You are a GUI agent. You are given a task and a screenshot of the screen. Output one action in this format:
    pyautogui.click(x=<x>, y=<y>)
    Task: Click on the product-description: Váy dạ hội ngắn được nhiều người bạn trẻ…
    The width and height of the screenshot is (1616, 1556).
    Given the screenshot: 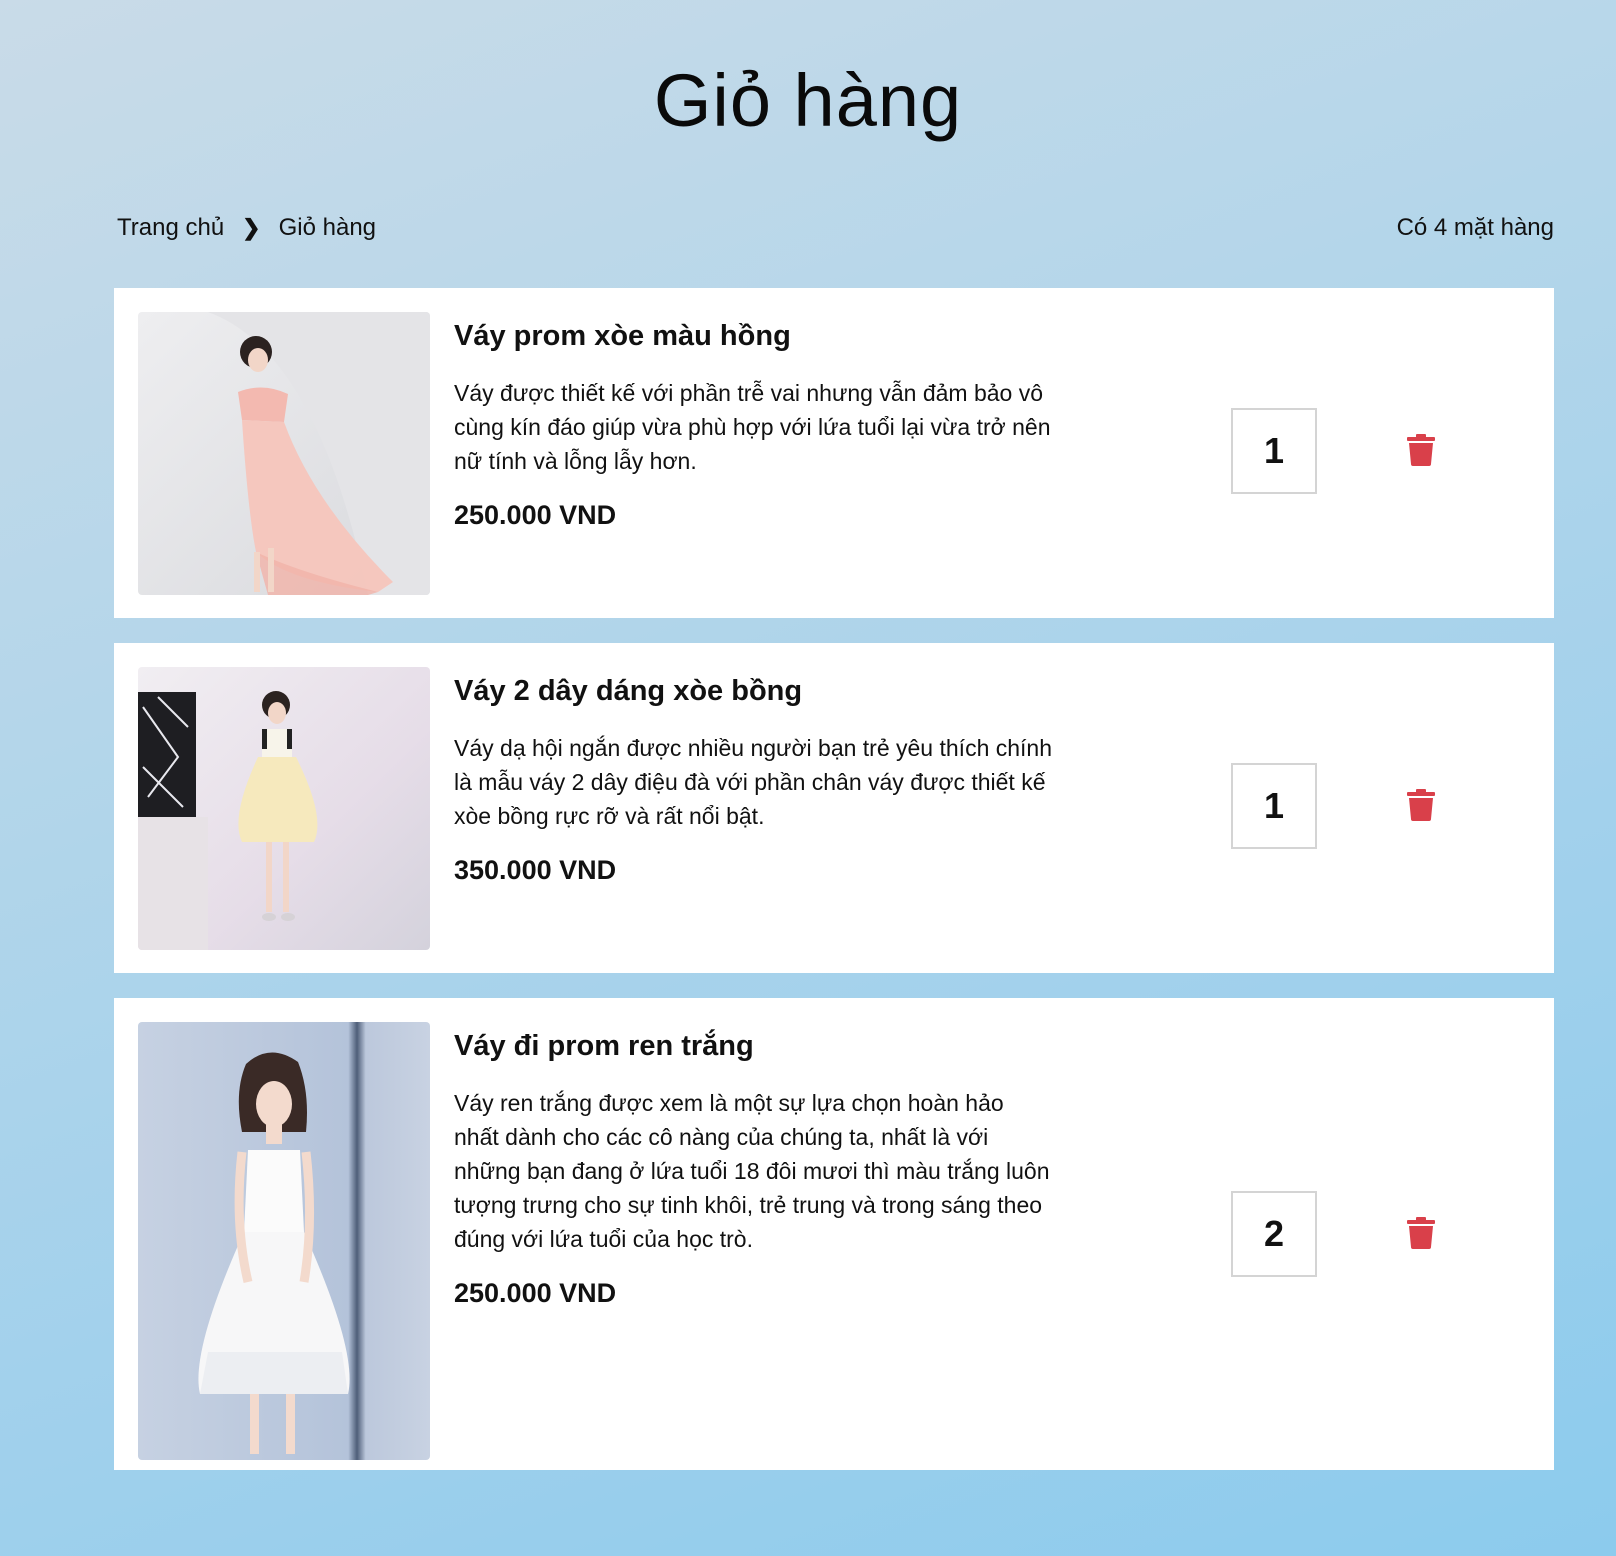 What is the action you would take?
    pyautogui.click(x=753, y=781)
    